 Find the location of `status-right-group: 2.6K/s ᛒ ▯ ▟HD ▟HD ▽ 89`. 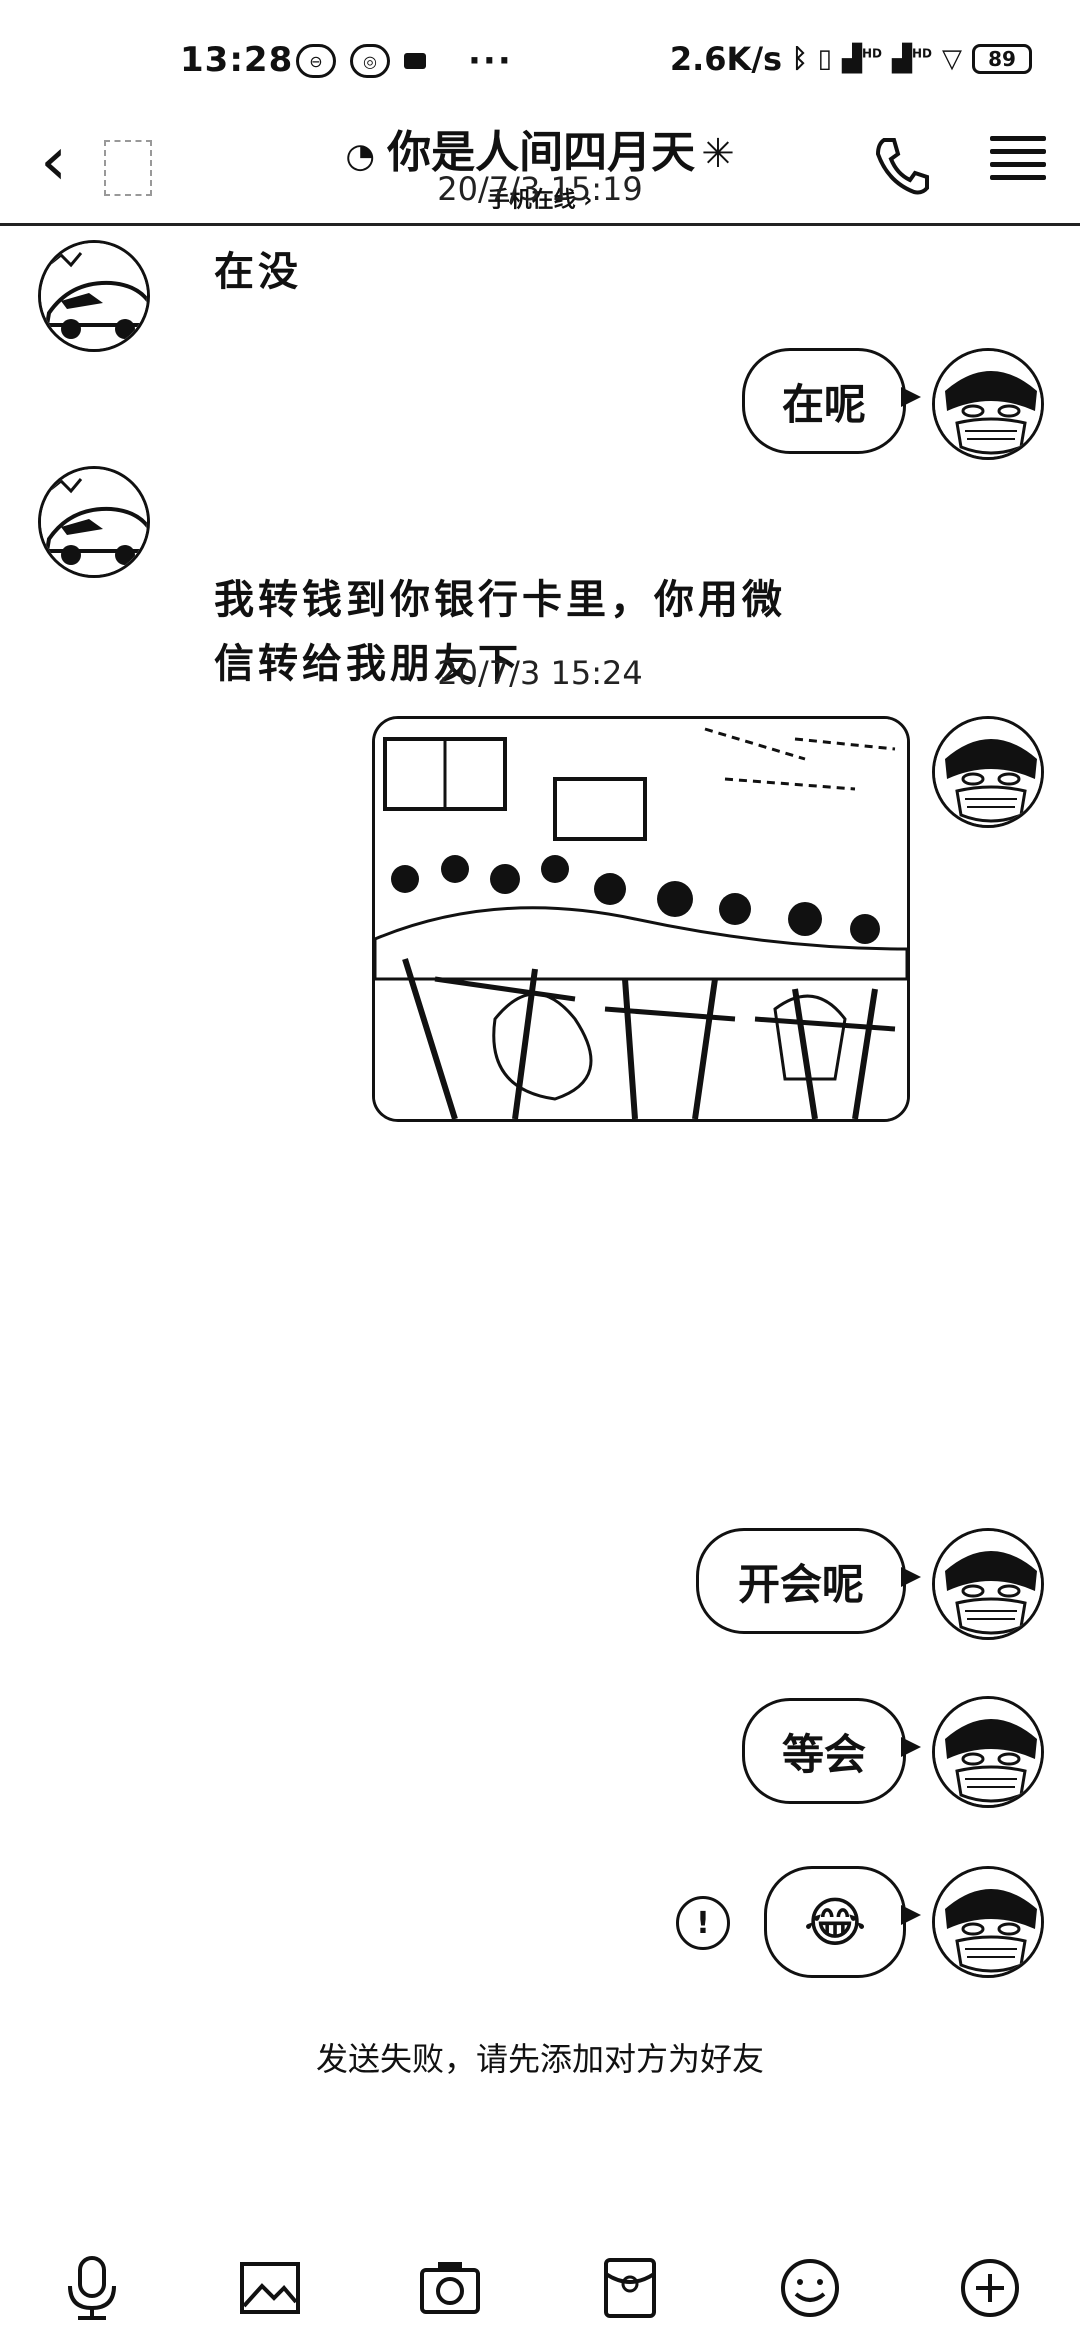

status-right-group: 2.6K/s ᛒ ▯ ▟HD ▟HD ▽ 89 is located at coordinates (851, 59).